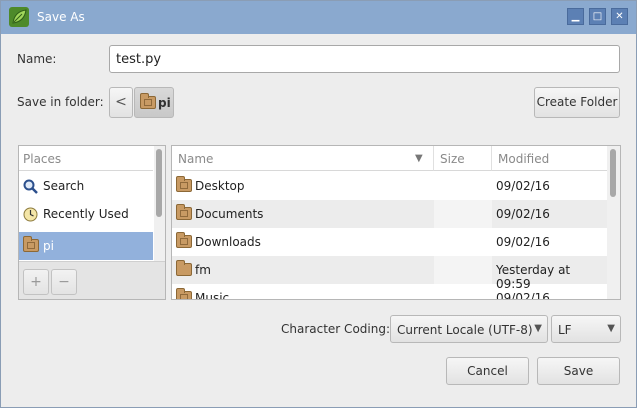 The width and height of the screenshot is (637, 408). I want to click on save-in-folder-label: Save in folder:, so click(60, 102).